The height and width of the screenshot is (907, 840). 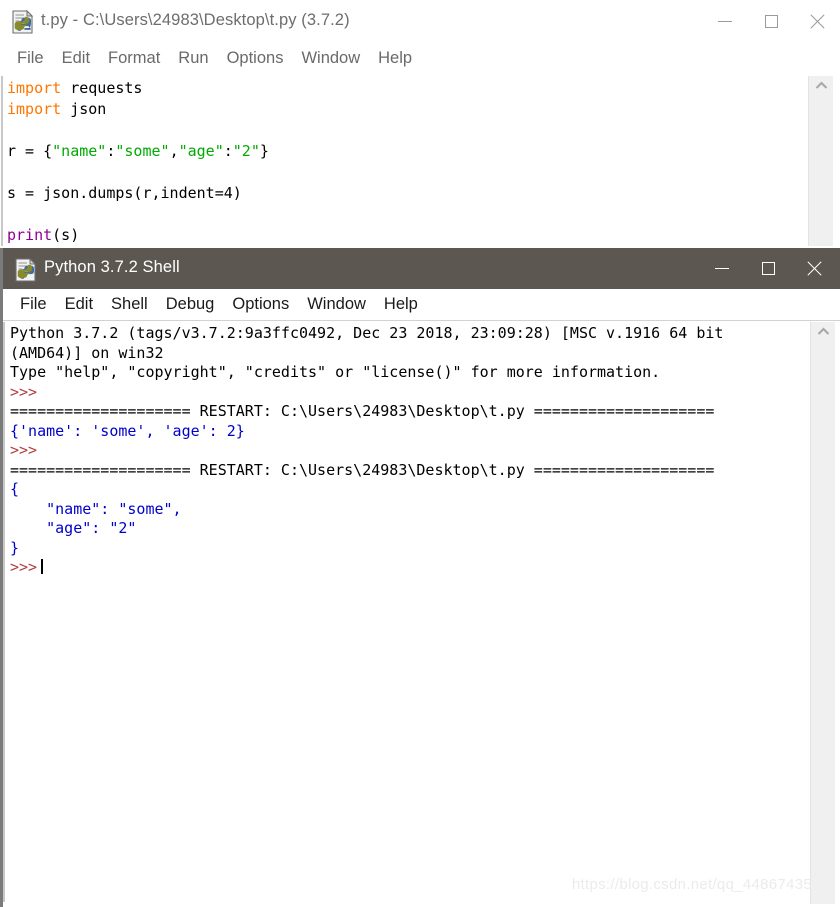 I want to click on code-token: r = {, so click(x=30, y=151).